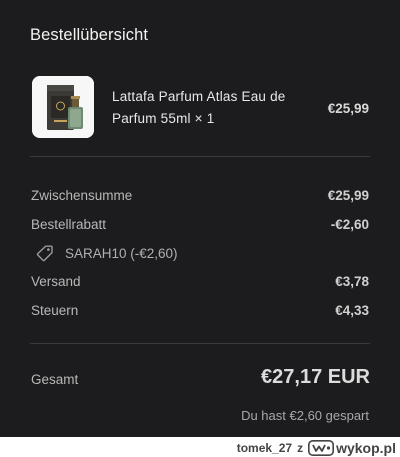  Describe the element at coordinates (121, 253) in the screenshot. I see `discount-code-text: SARAH10 (-€2,60)` at that location.